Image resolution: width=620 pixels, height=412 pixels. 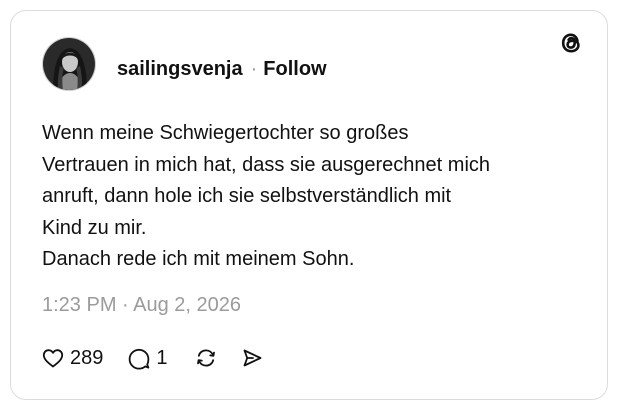 What do you see at coordinates (162, 357) in the screenshot?
I see `reply-count: 1` at bounding box center [162, 357].